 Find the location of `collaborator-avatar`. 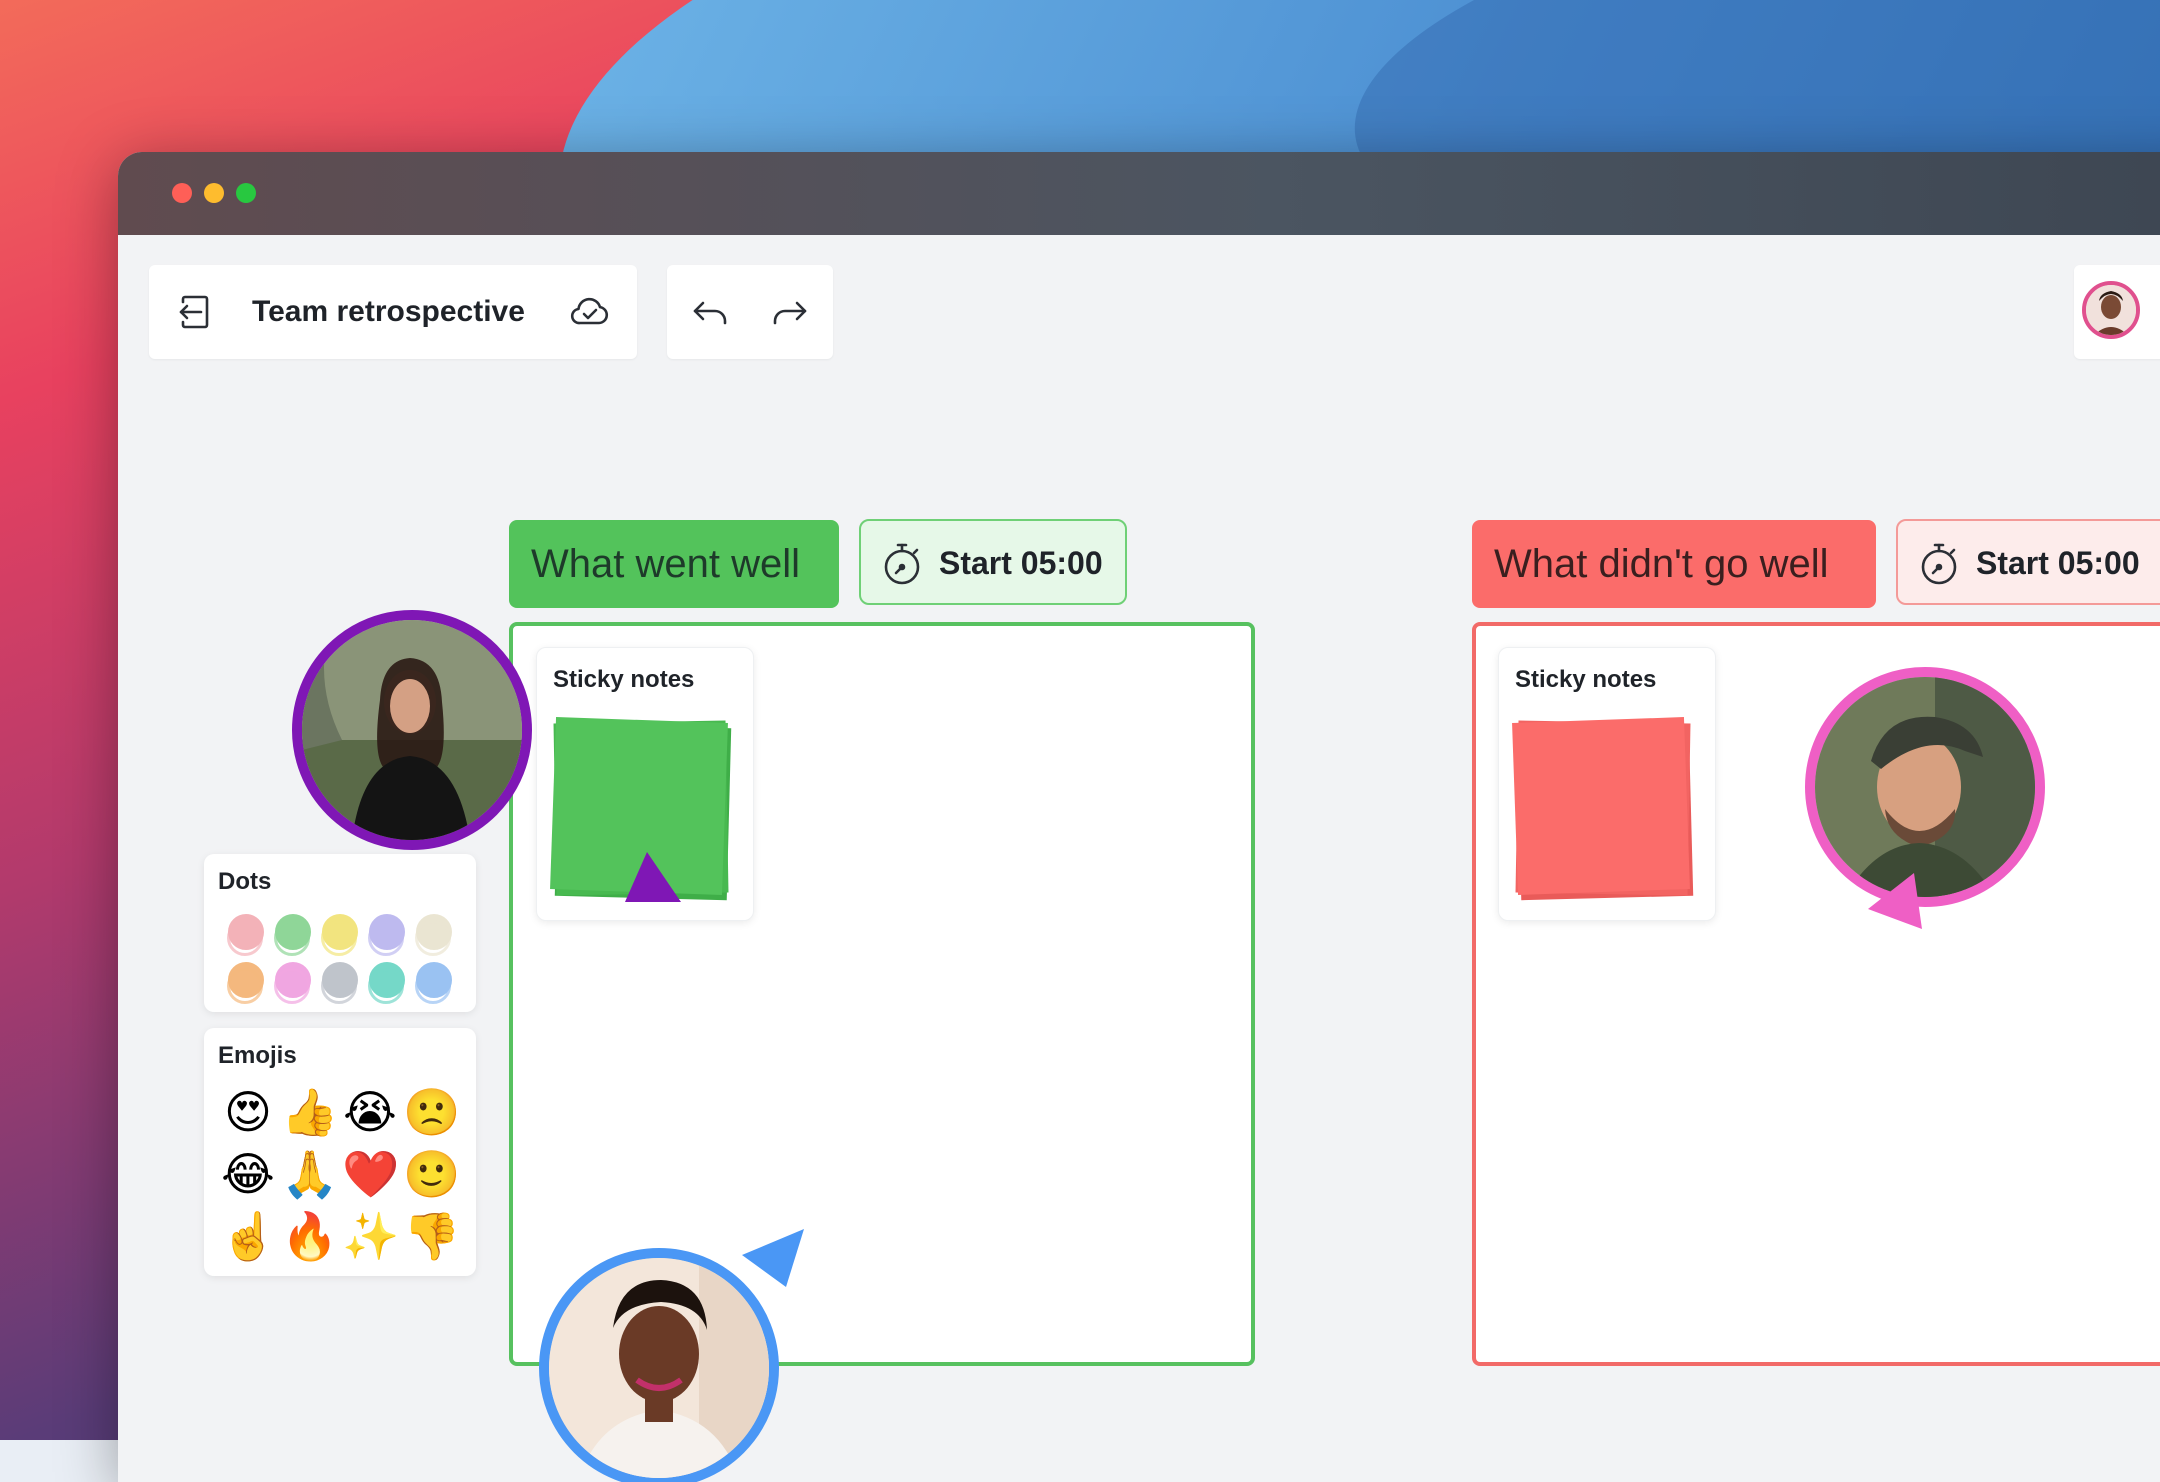

collaborator-avatar is located at coordinates (412, 730).